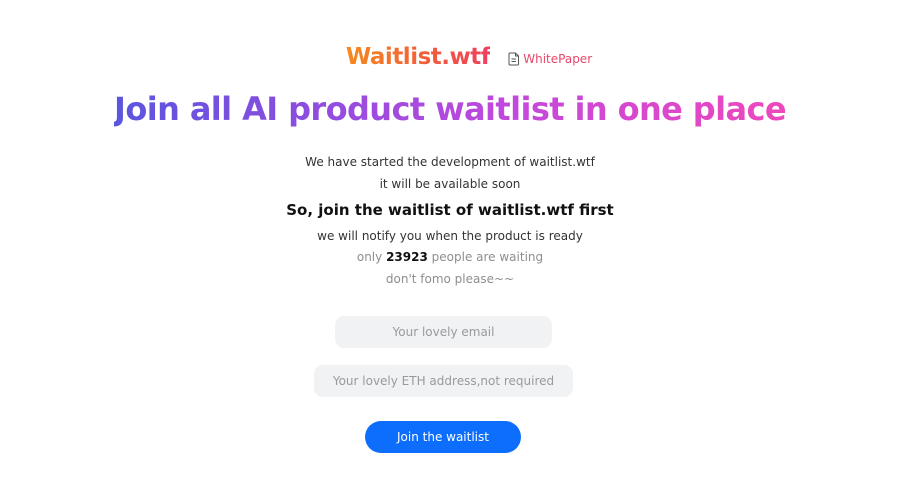 The width and height of the screenshot is (900, 484). I want to click on waiting-count: 23923, so click(407, 257).